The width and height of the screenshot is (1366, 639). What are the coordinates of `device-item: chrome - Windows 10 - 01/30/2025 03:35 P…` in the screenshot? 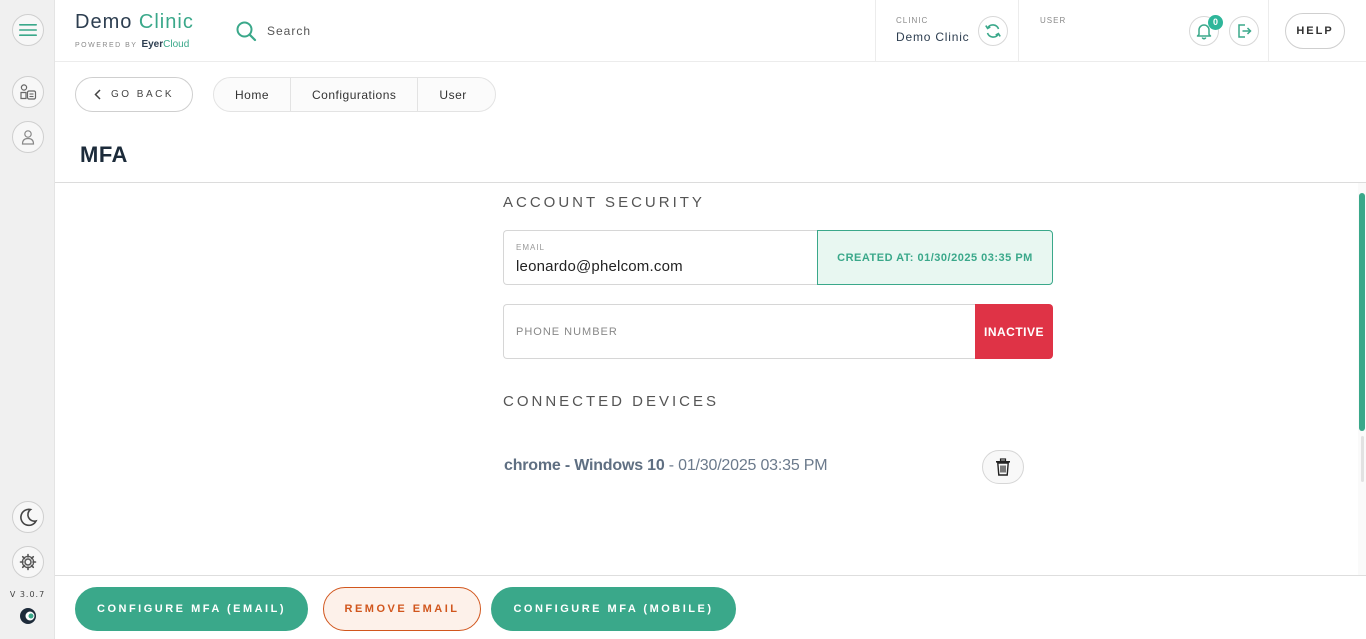 It's located at (666, 466).